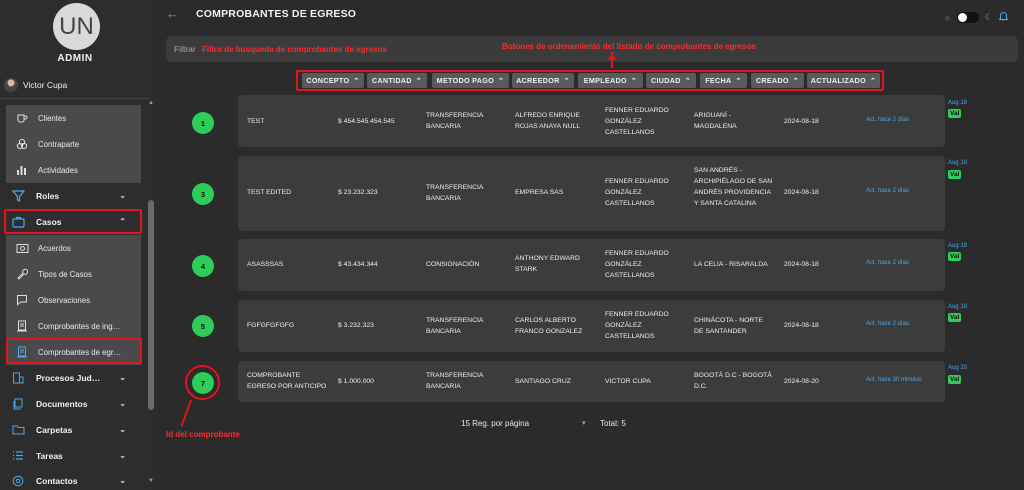 The height and width of the screenshot is (490, 1024). Describe the element at coordinates (73, 248) in the screenshot. I see `sidebar-item-acuerdos: Acuerdos` at that location.